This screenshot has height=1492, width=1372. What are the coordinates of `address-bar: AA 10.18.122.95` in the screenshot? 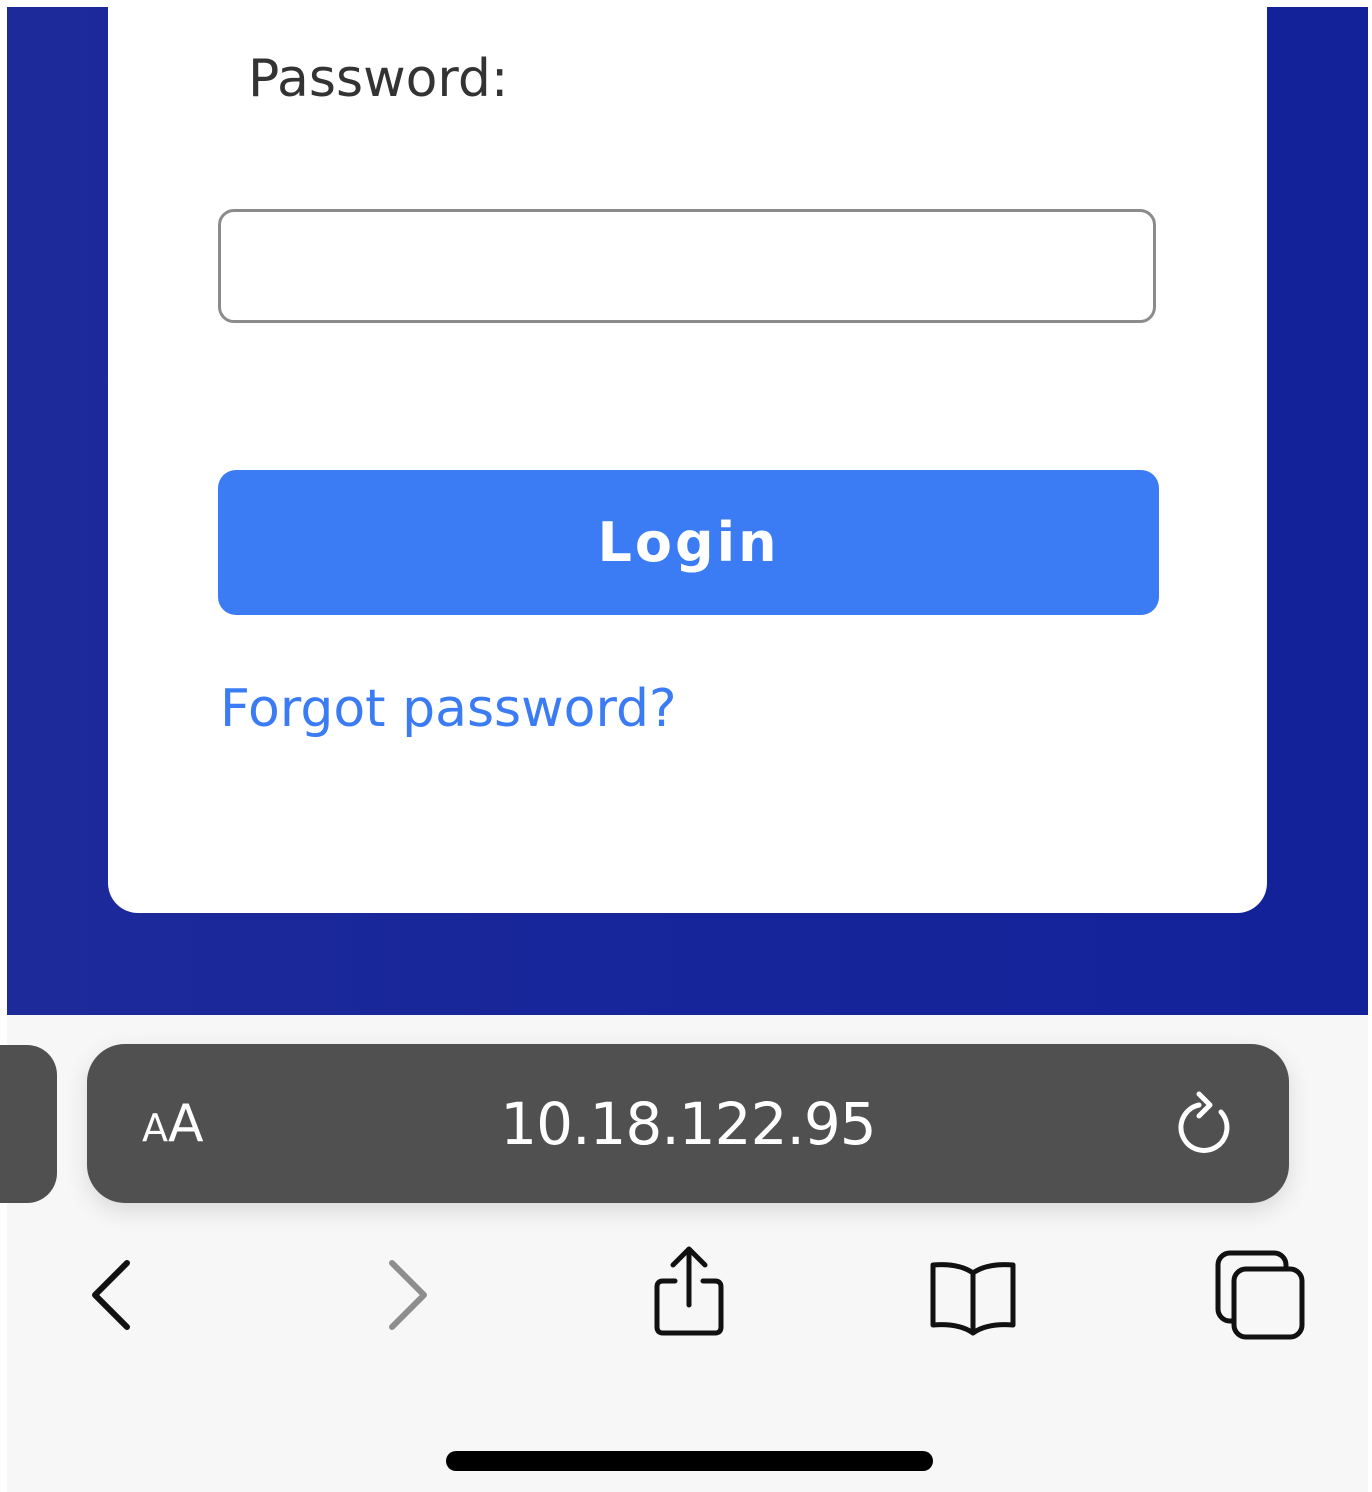 It's located at (688, 1123).